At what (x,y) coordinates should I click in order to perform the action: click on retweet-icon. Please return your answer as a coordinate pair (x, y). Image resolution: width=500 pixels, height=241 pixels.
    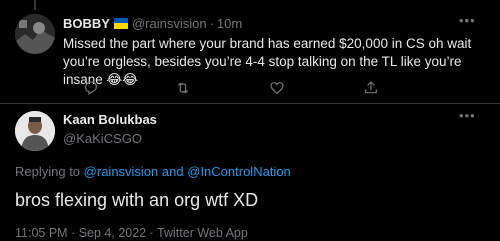
    Looking at the image, I should click on (183, 88).